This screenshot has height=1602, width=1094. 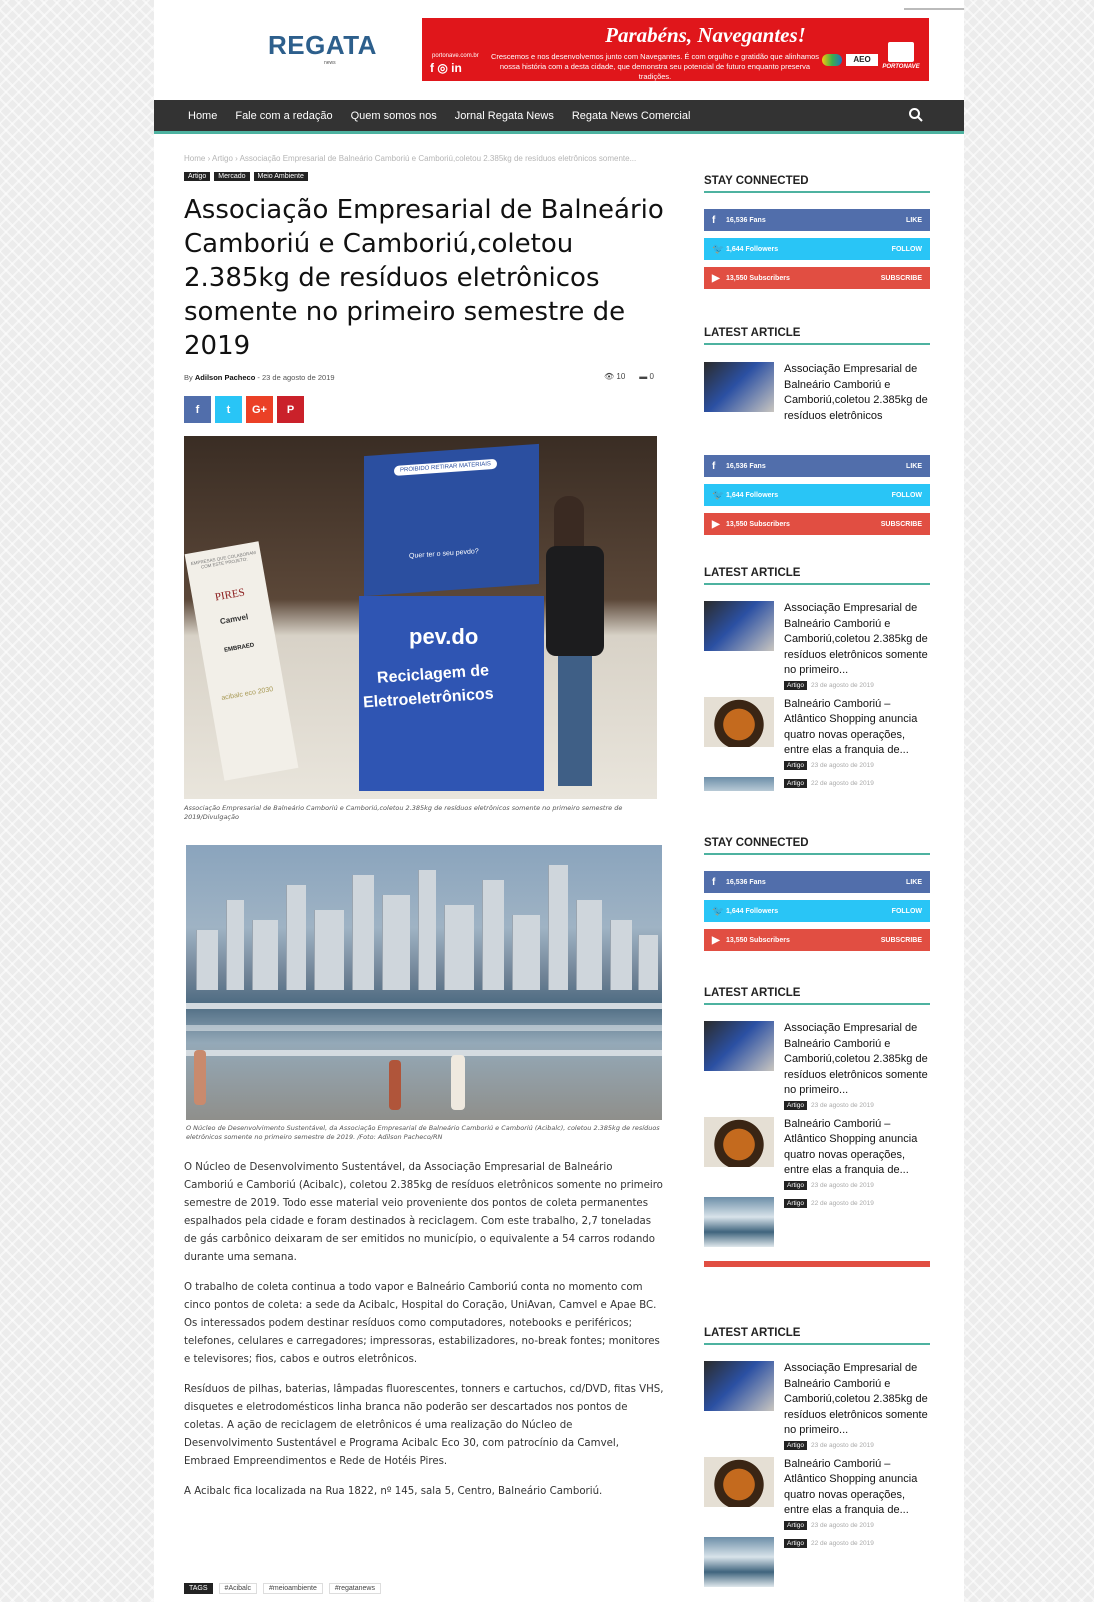 What do you see at coordinates (322, 45) in the screenshot?
I see `site-logo: REGATA` at bounding box center [322, 45].